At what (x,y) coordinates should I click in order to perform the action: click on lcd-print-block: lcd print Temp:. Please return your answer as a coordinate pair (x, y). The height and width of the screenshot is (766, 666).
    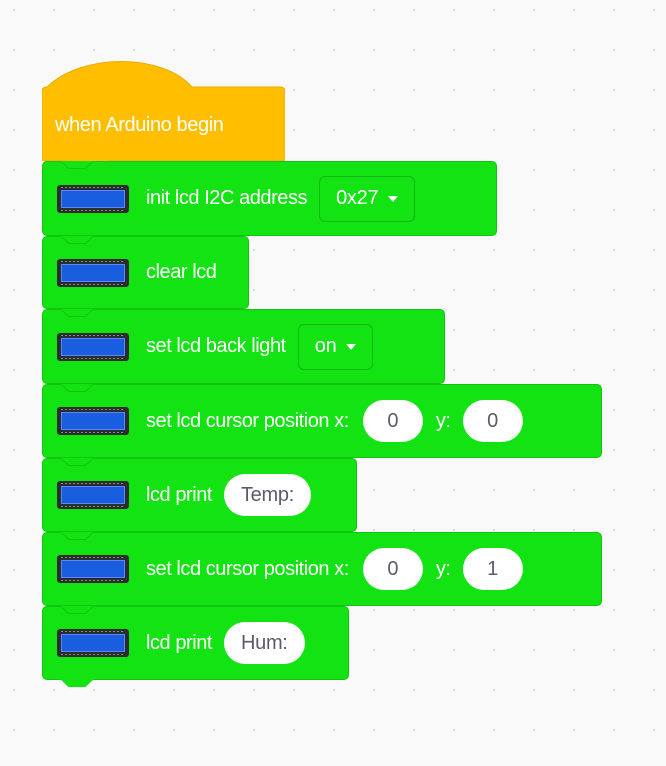
    Looking at the image, I should click on (199, 495).